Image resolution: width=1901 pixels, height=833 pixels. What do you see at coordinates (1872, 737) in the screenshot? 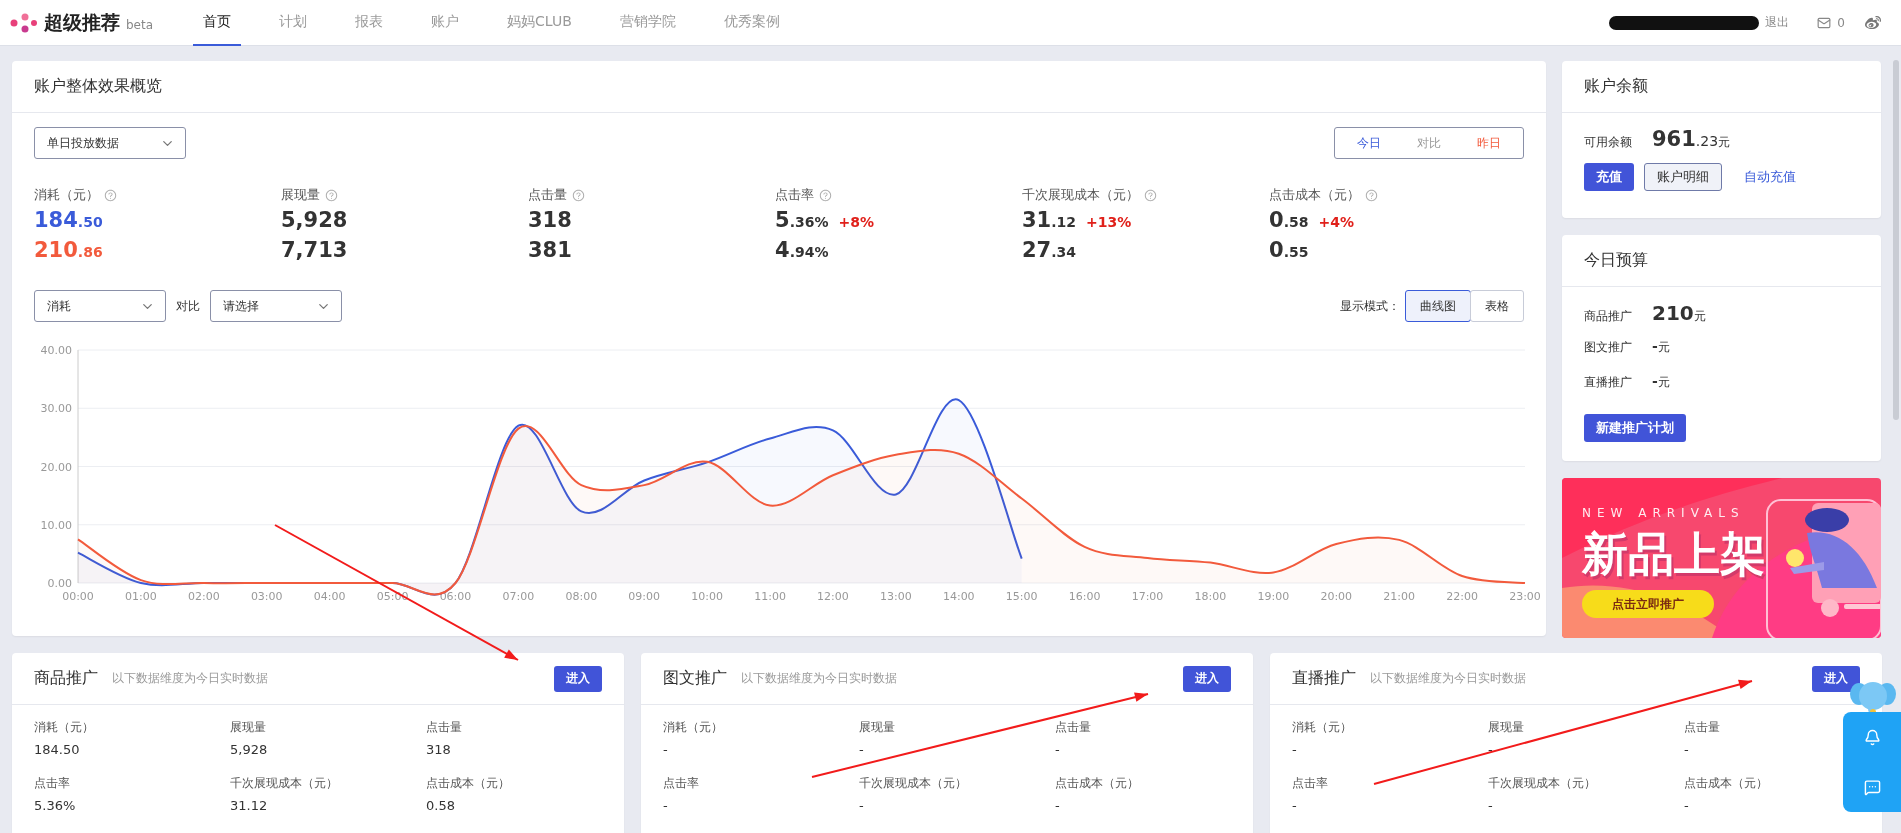
I see `notification-icon` at bounding box center [1872, 737].